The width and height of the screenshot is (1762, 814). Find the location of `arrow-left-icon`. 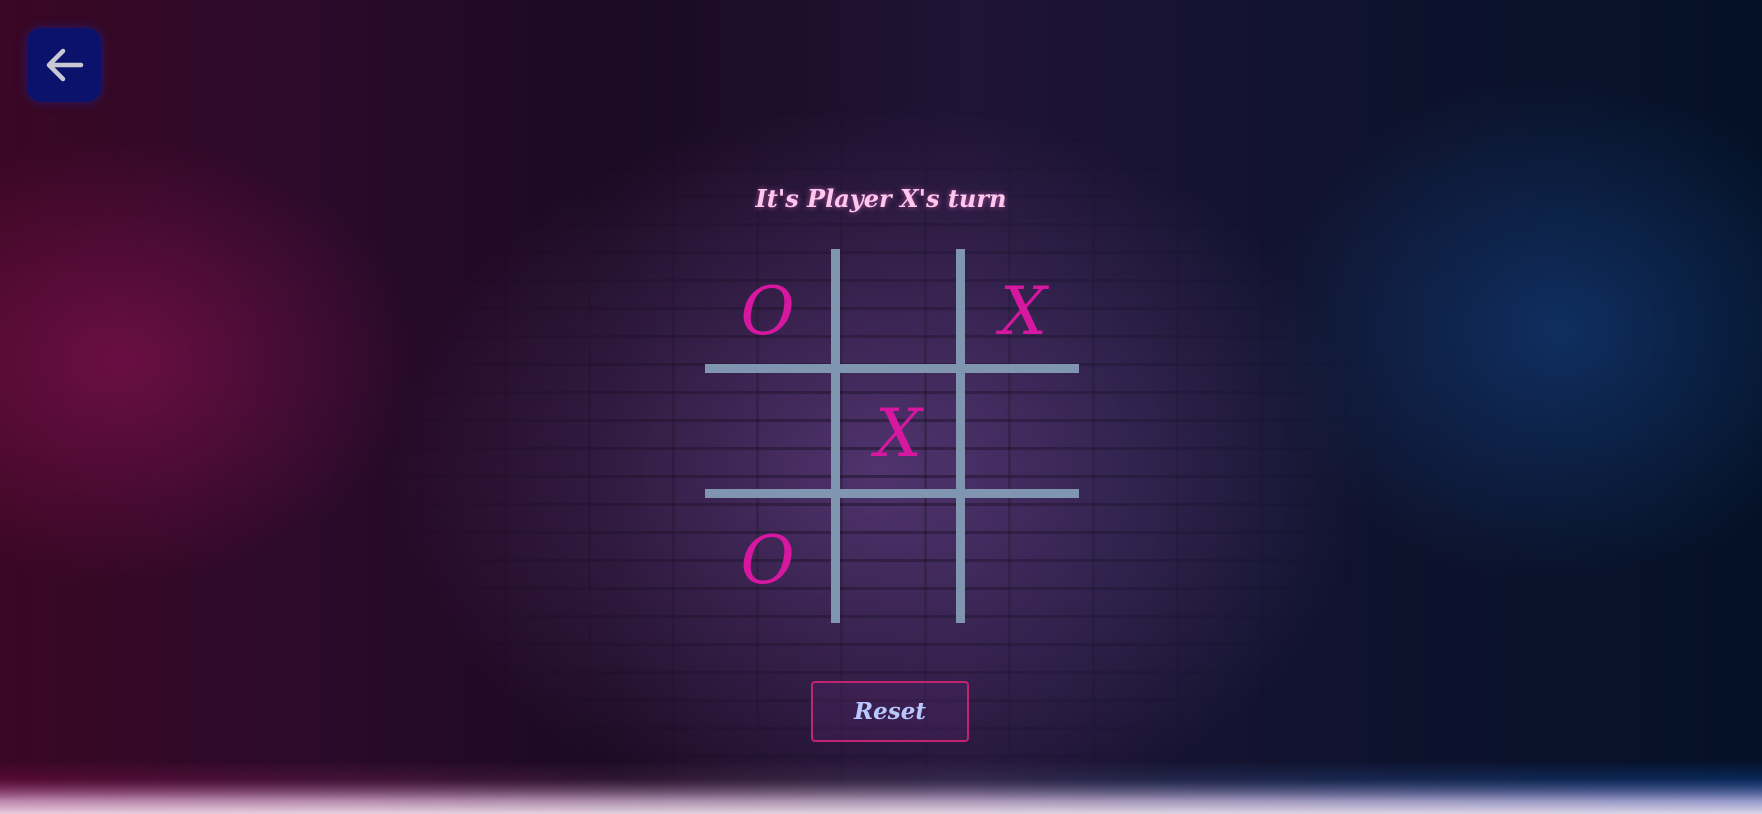

arrow-left-icon is located at coordinates (65, 65).